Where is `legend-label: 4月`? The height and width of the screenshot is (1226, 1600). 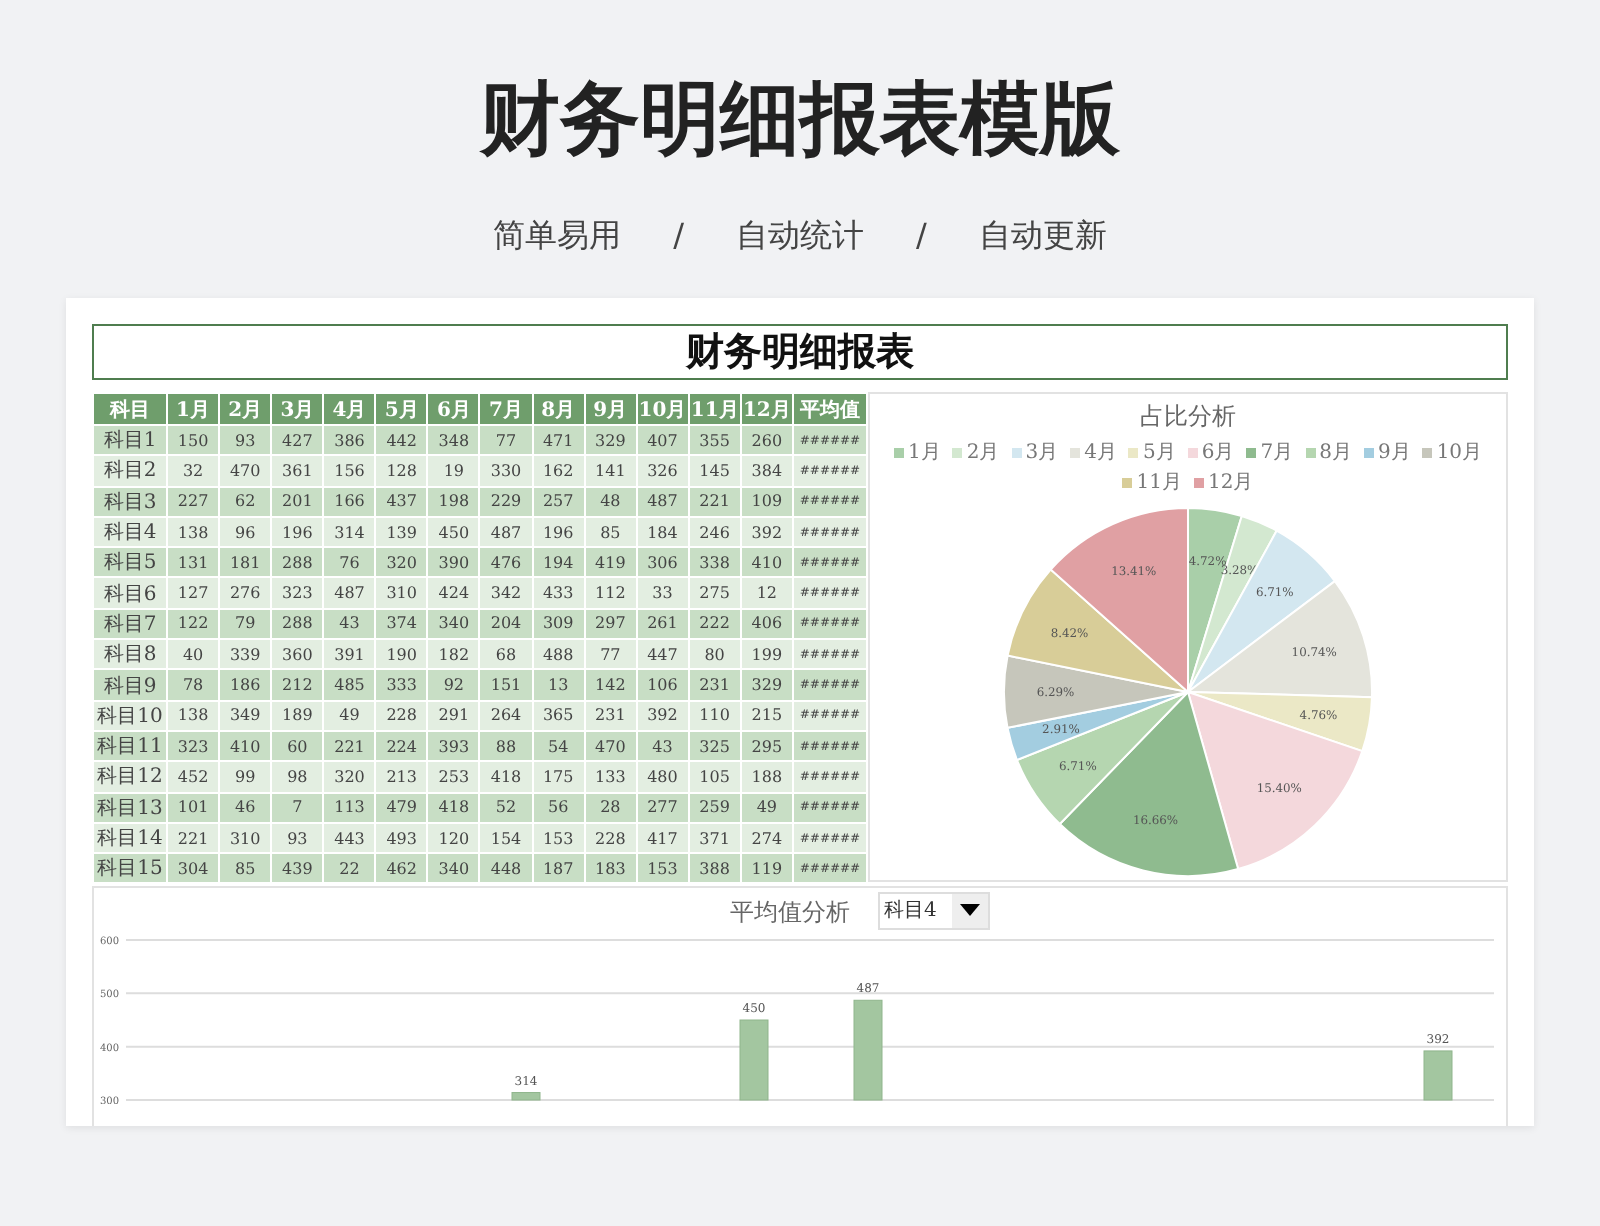
legend-label: 4月 is located at coordinates (1100, 453).